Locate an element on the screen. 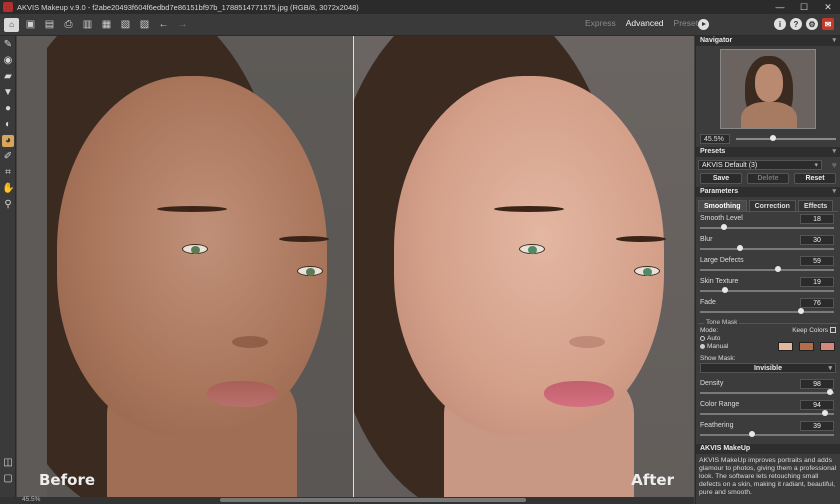 Image resolution: width=840 pixels, height=504 pixels. tone-swatch-dark is located at coordinates (806, 346).